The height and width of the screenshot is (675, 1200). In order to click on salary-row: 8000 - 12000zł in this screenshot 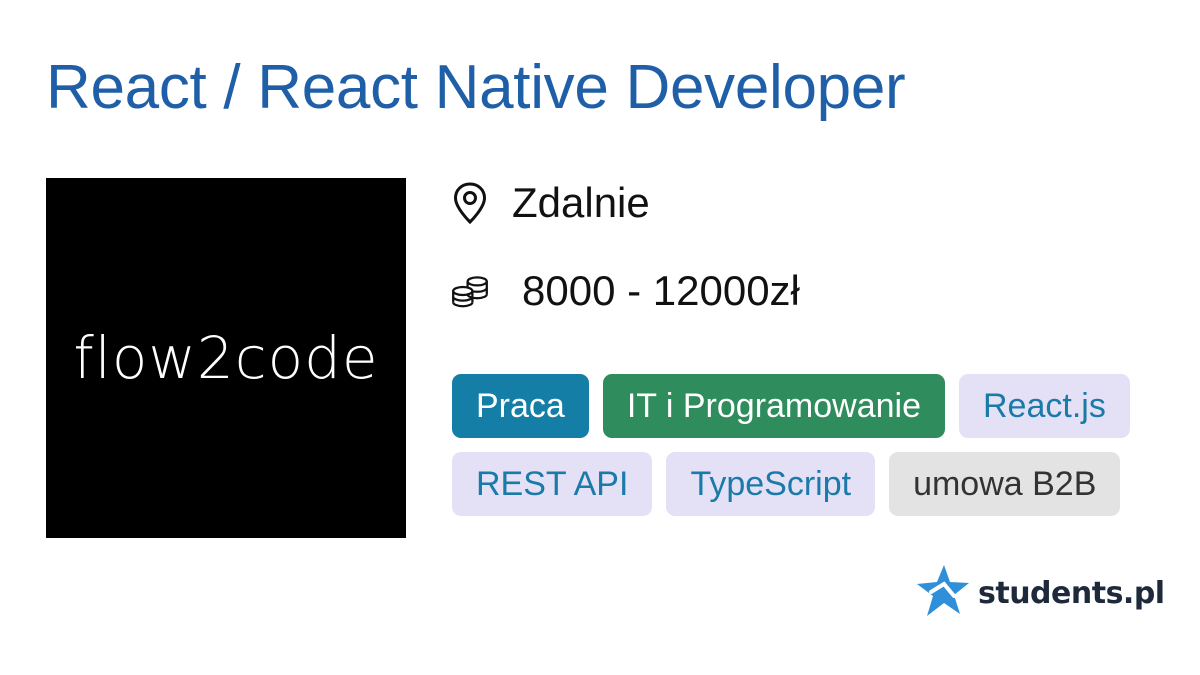, I will do `click(625, 291)`.